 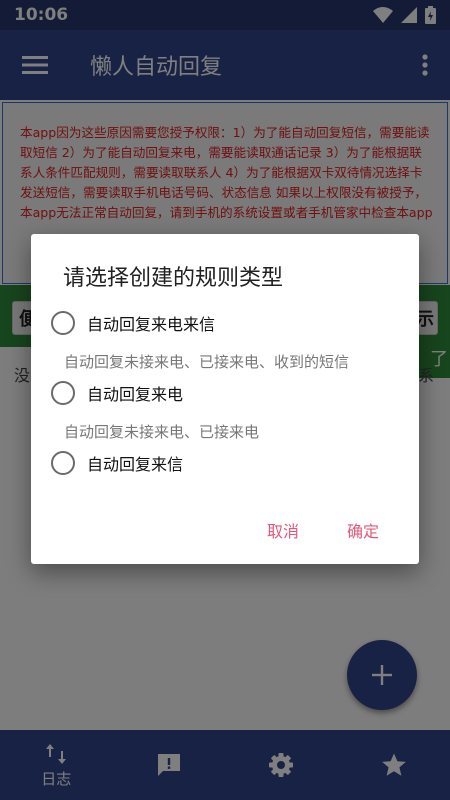 What do you see at coordinates (151, 324) in the screenshot?
I see `option-call-and-sms-label: 自动回复来电来信` at bounding box center [151, 324].